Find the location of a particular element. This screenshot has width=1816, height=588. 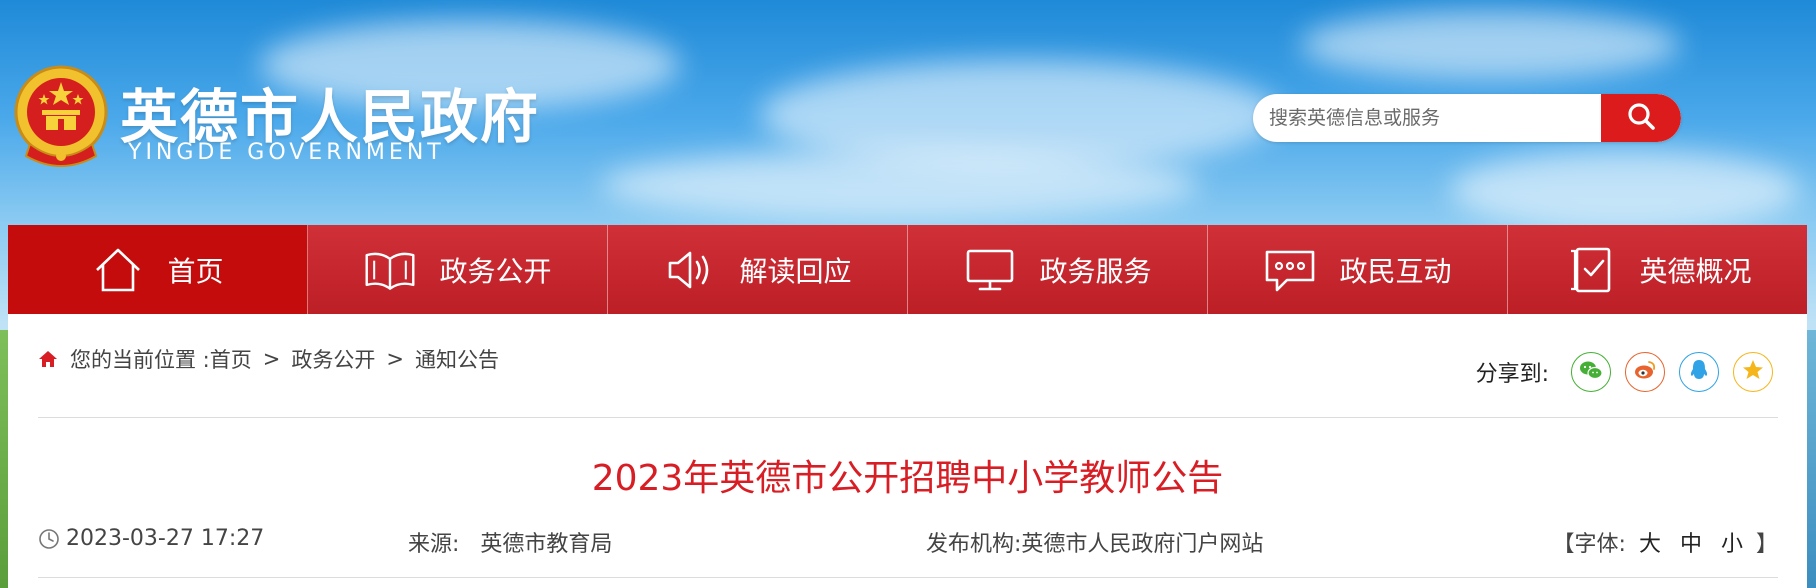

qzone-icon is located at coordinates (1753, 372).